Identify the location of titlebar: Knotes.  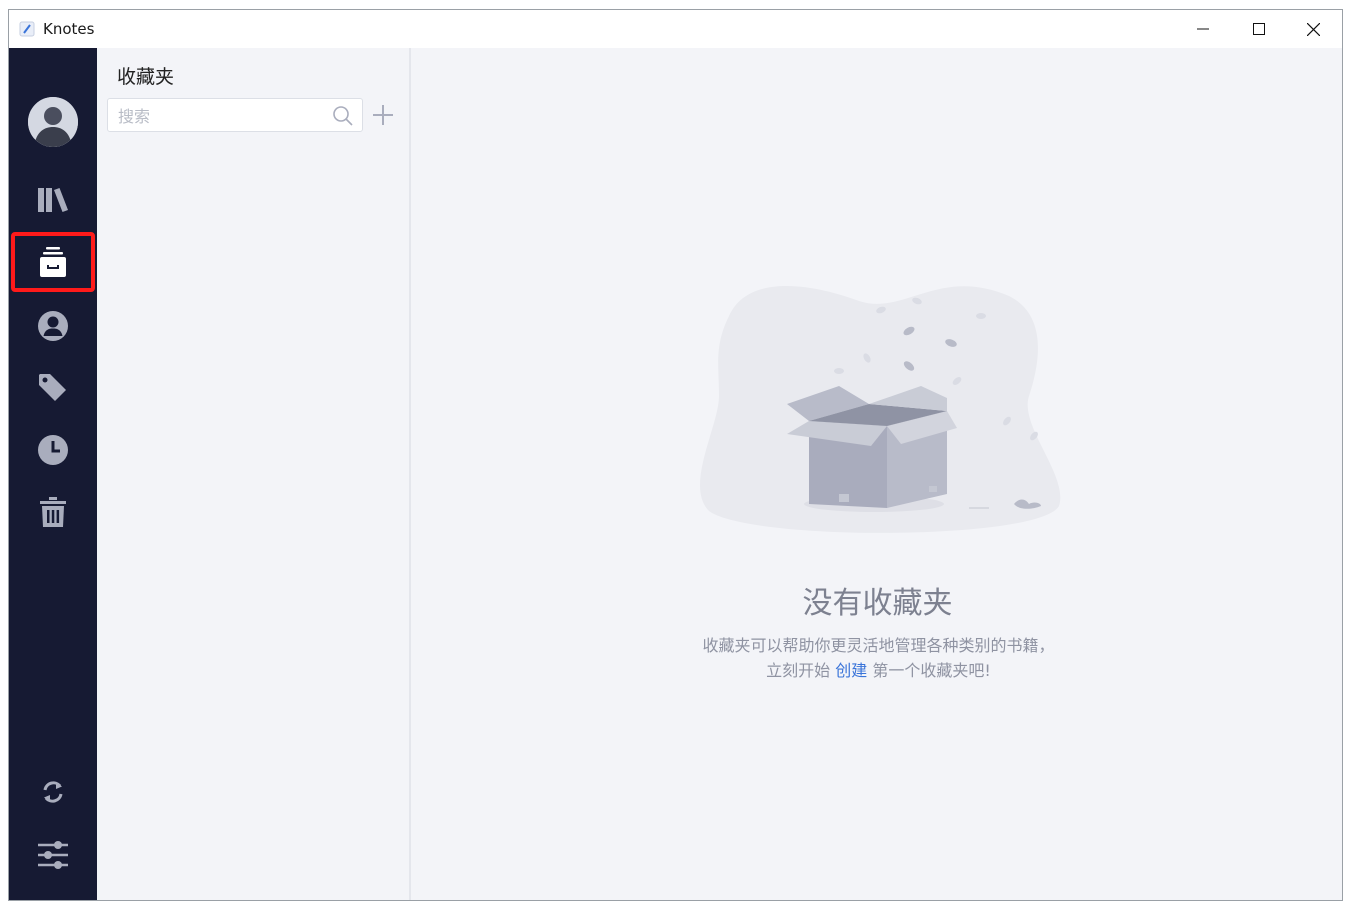
(675, 29).